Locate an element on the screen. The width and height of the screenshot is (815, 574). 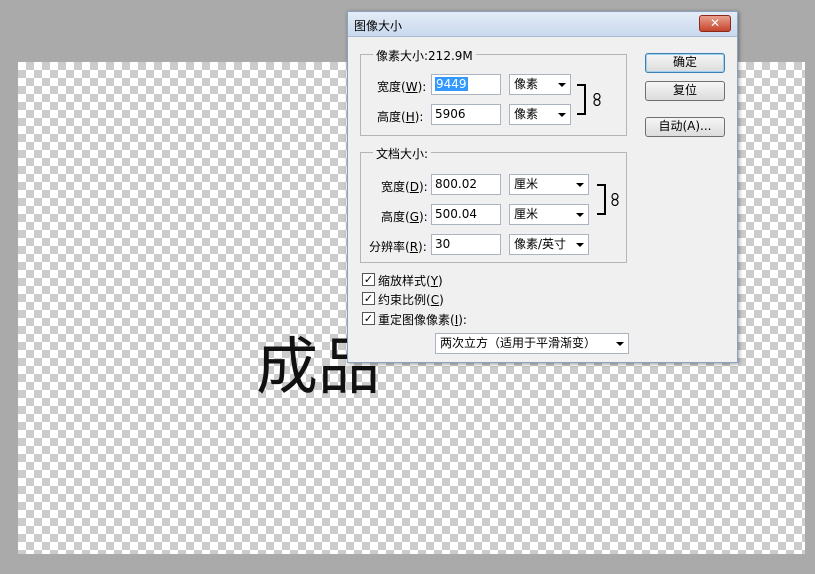
document-link-bracket is located at coordinates (601, 199).